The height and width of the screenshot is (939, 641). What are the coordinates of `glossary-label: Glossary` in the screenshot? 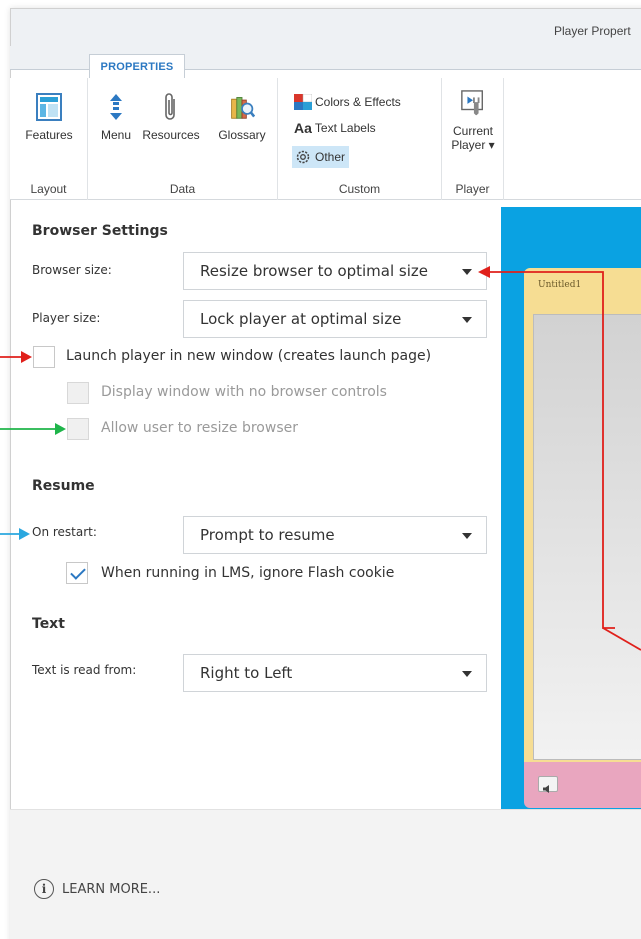 It's located at (242, 135).